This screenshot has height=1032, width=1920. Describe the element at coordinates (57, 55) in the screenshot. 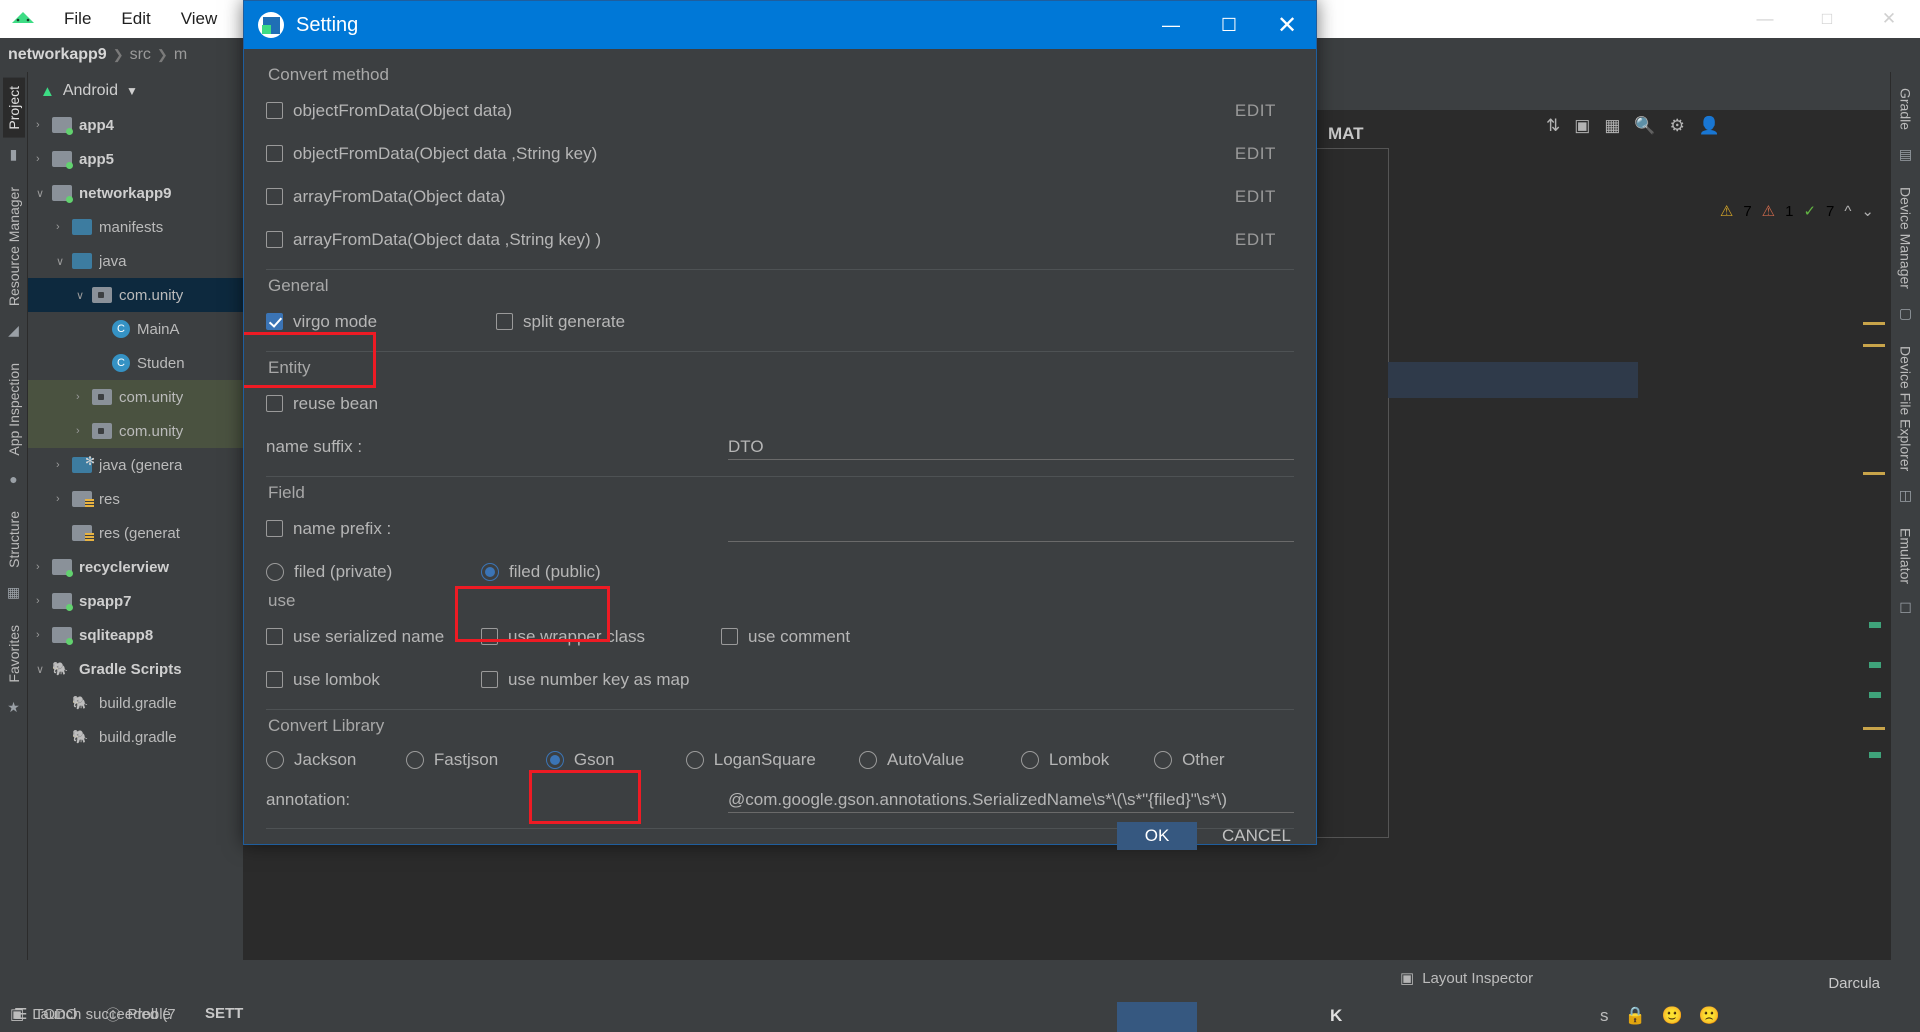

I see `breadcrumb-item-project: networkapp9` at that location.